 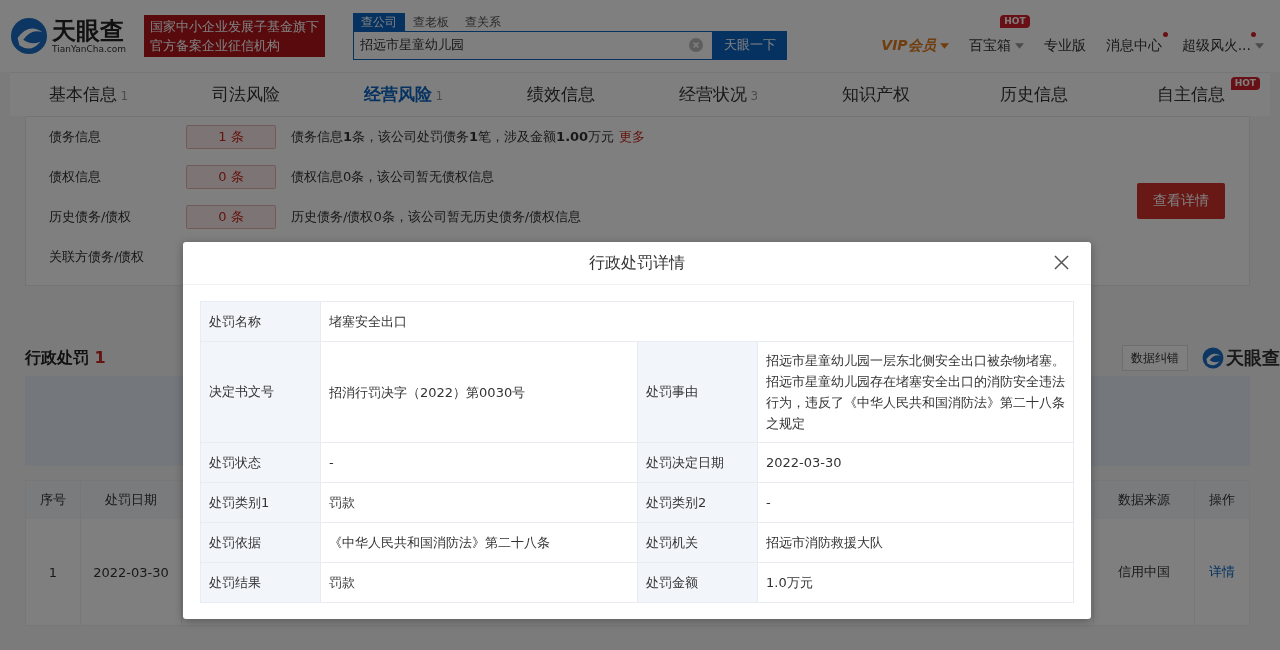 What do you see at coordinates (698, 542) in the screenshot?
I see `field-label: 处罚机关` at bounding box center [698, 542].